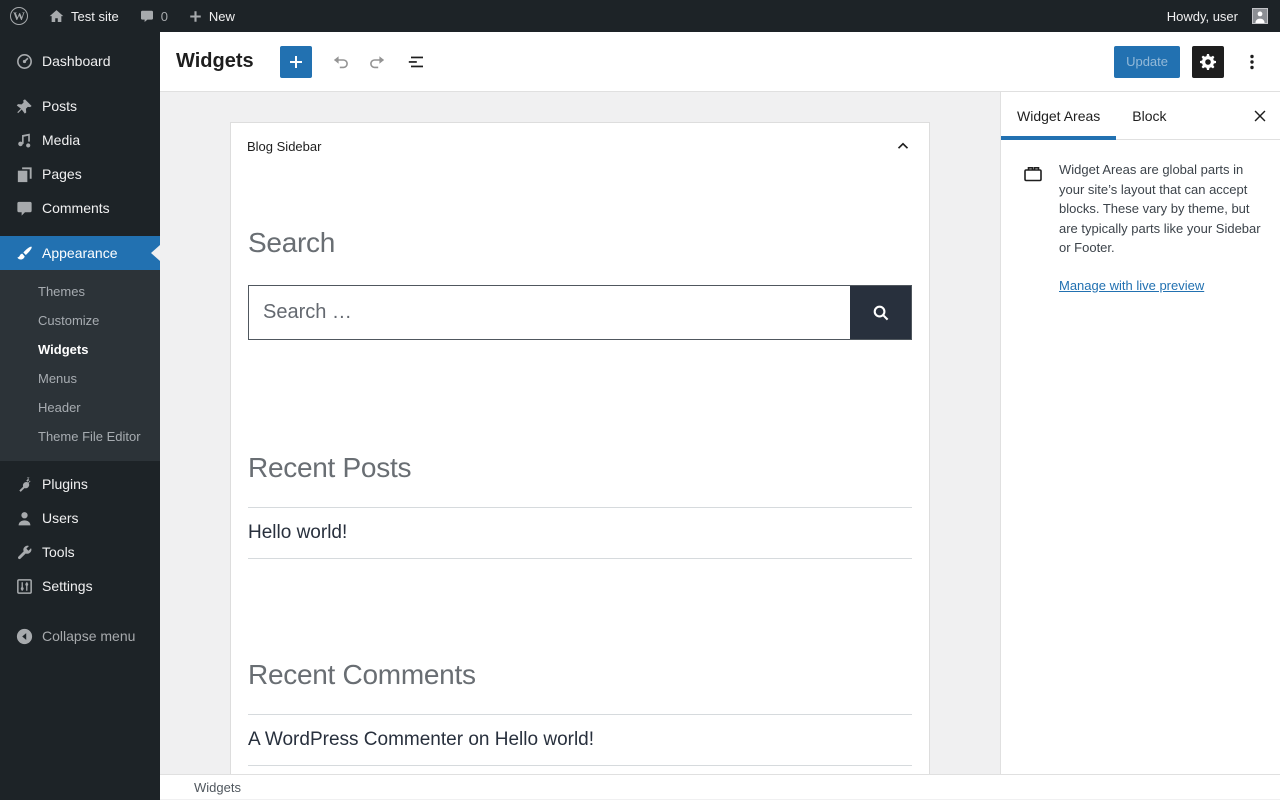  What do you see at coordinates (24, 484) in the screenshot?
I see `plugin-icon` at bounding box center [24, 484].